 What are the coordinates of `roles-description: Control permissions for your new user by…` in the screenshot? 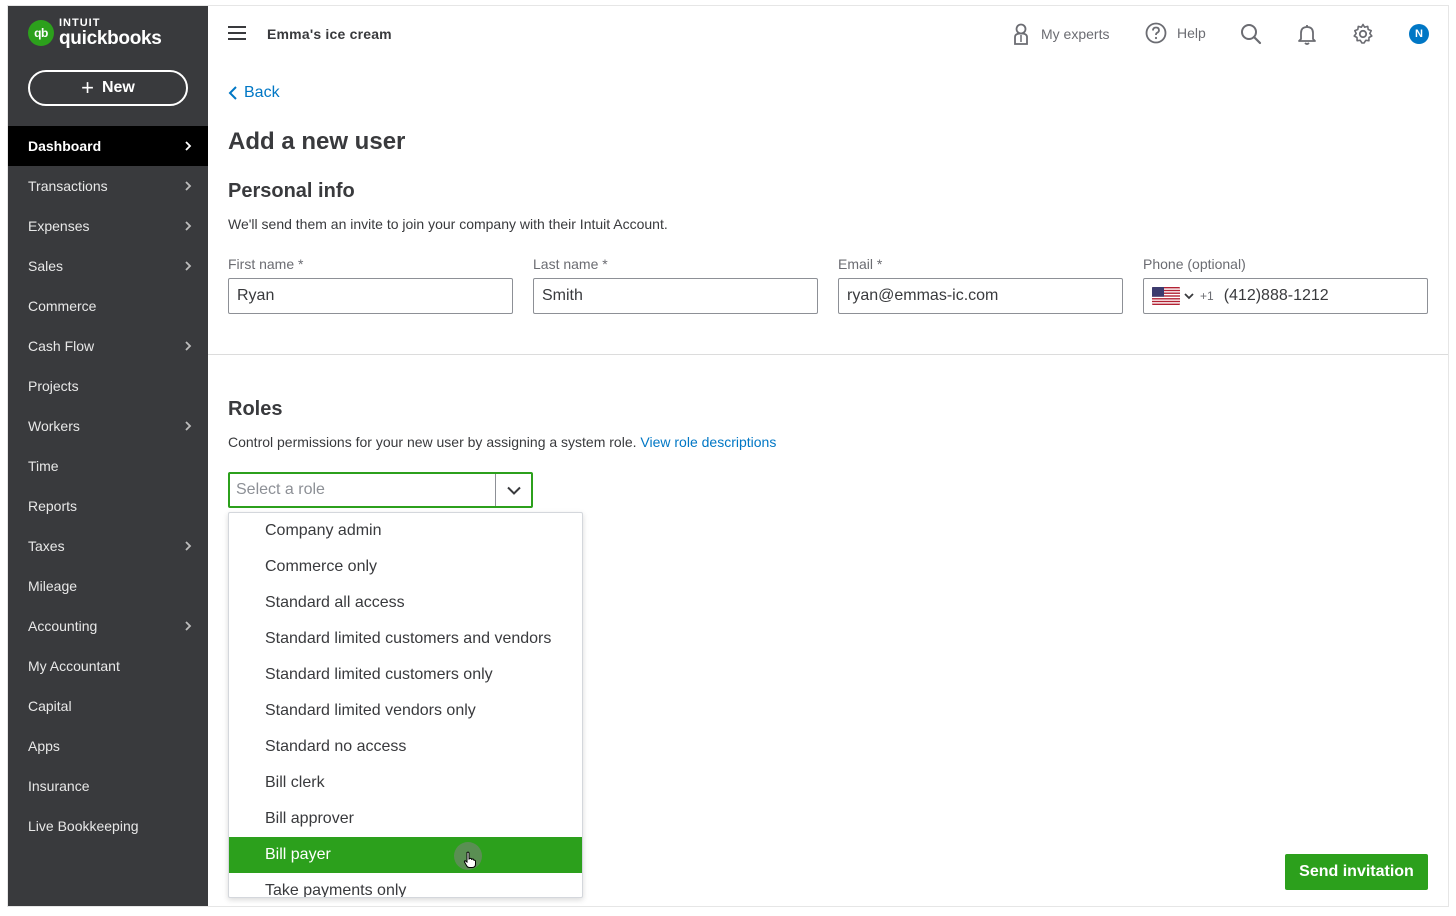 It's located at (502, 442).